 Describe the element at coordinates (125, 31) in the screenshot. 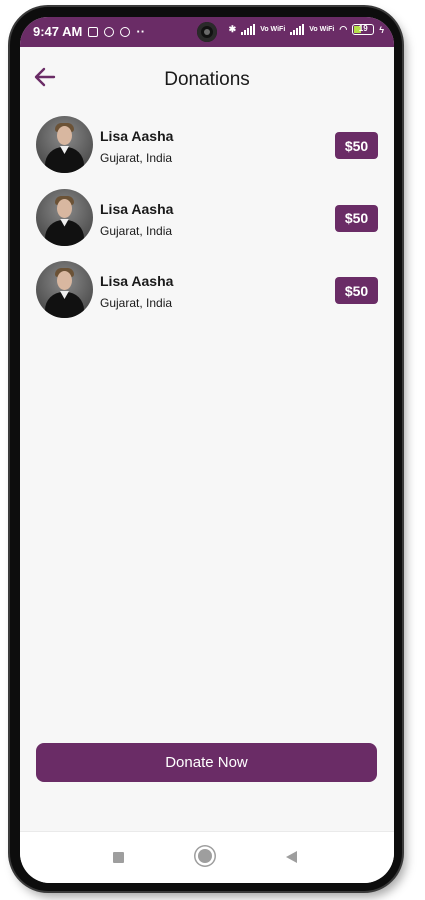

I see `drive-icon` at that location.